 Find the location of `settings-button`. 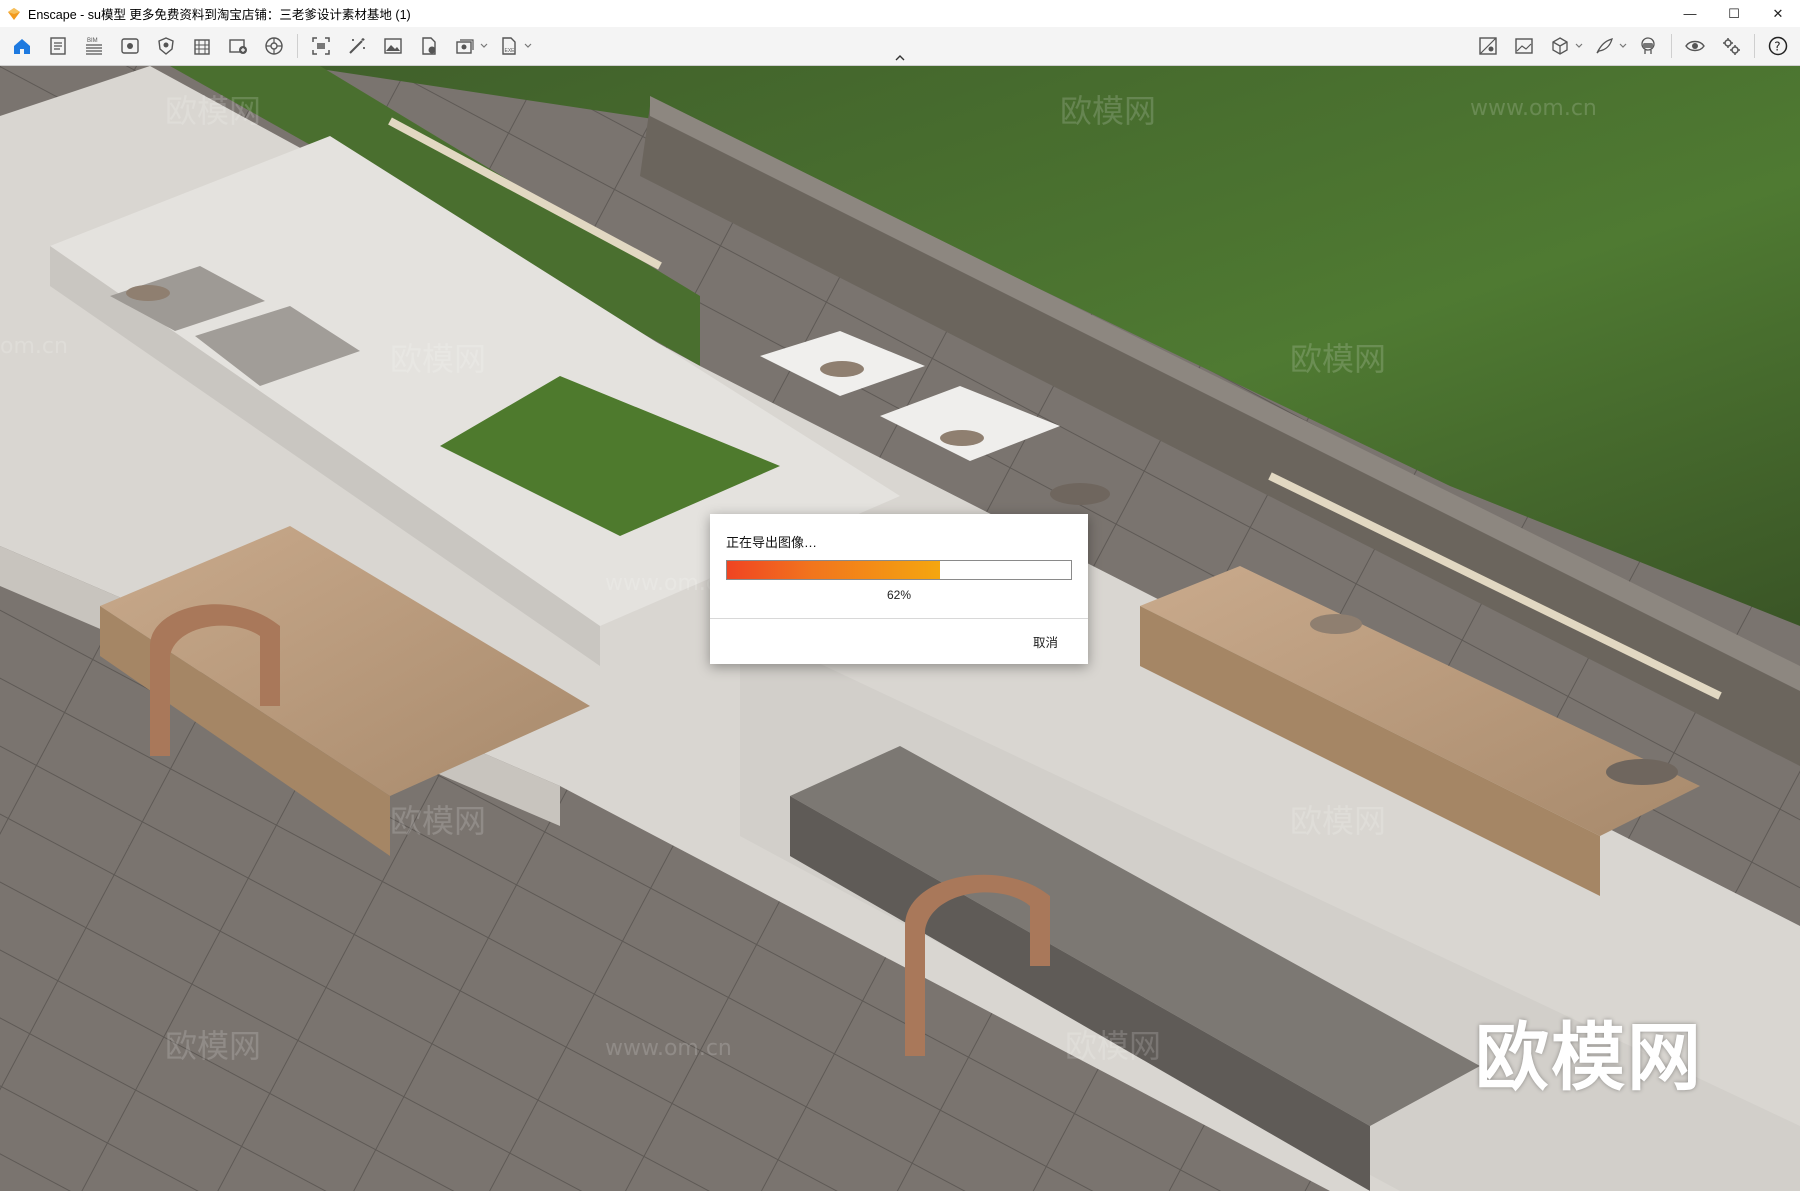

settings-button is located at coordinates (1731, 46).